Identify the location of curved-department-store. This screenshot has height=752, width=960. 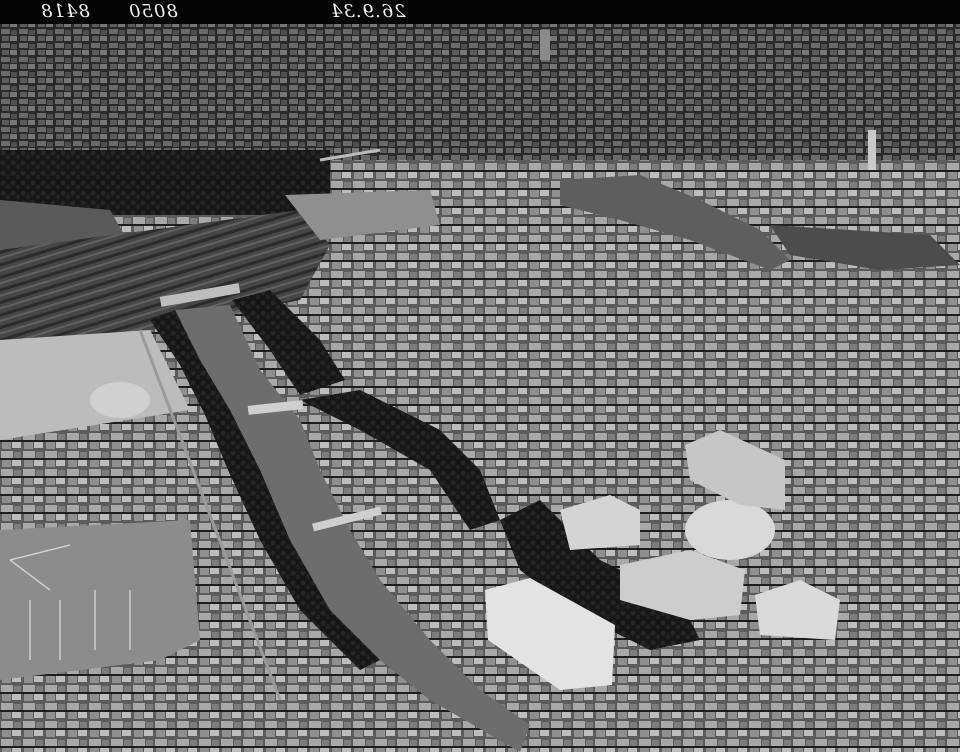
(730, 530).